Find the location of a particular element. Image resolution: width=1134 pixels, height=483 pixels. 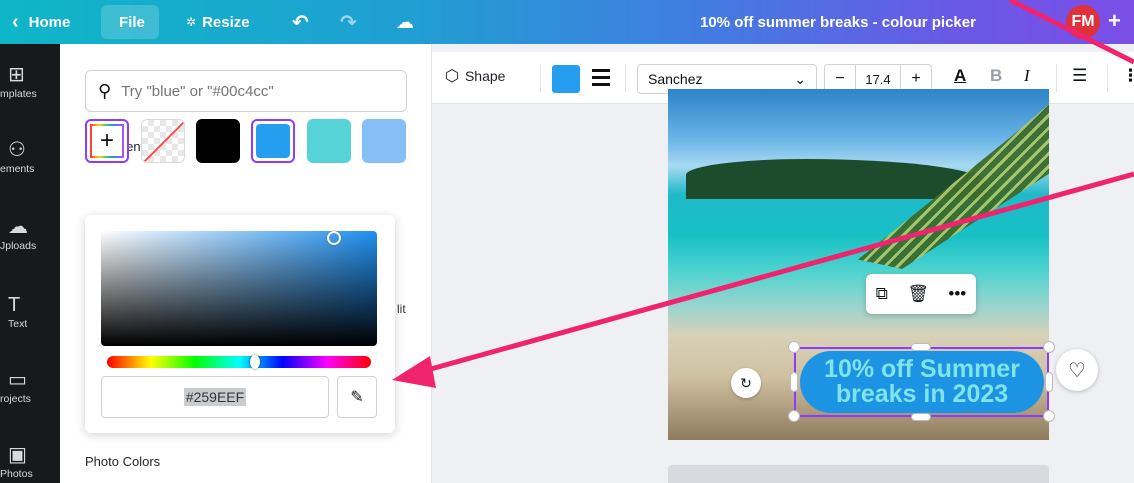

duplicate-icon: ⧉ is located at coordinates (882, 294).